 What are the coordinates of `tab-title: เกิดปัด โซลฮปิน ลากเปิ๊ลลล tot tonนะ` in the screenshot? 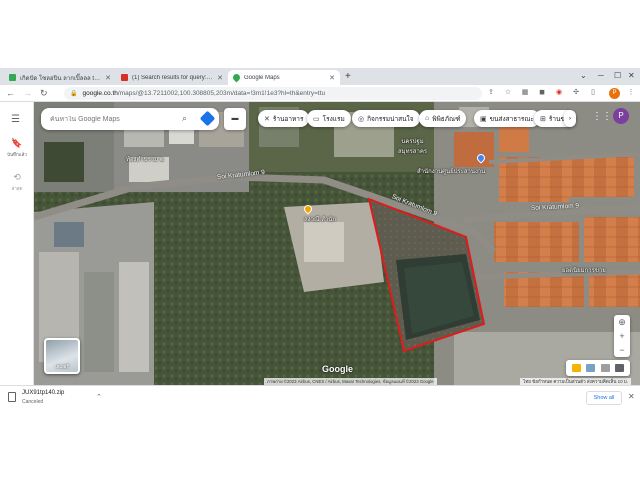 It's located at (60, 78).